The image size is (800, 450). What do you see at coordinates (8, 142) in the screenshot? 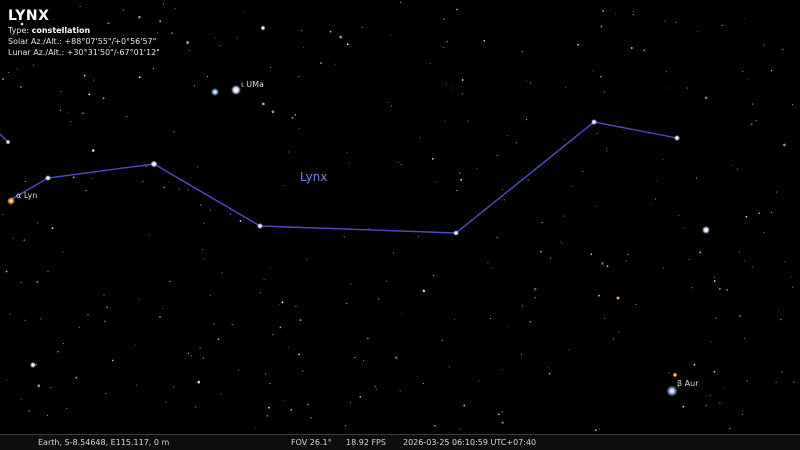
I see `star-left-edge` at bounding box center [8, 142].